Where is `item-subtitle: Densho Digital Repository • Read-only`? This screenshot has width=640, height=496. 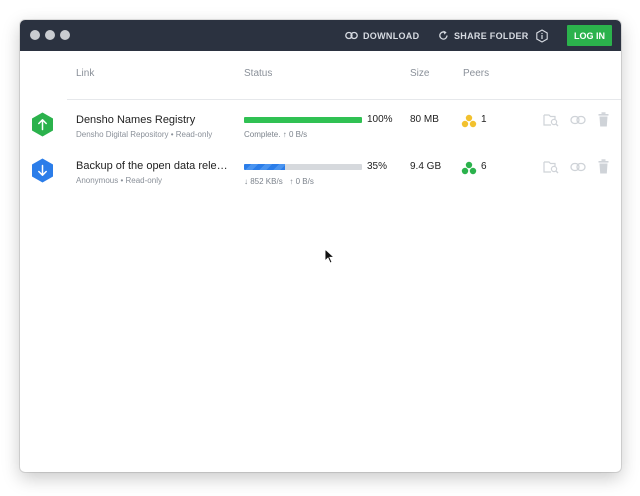
item-subtitle: Densho Digital Repository • Read-only is located at coordinates (144, 134).